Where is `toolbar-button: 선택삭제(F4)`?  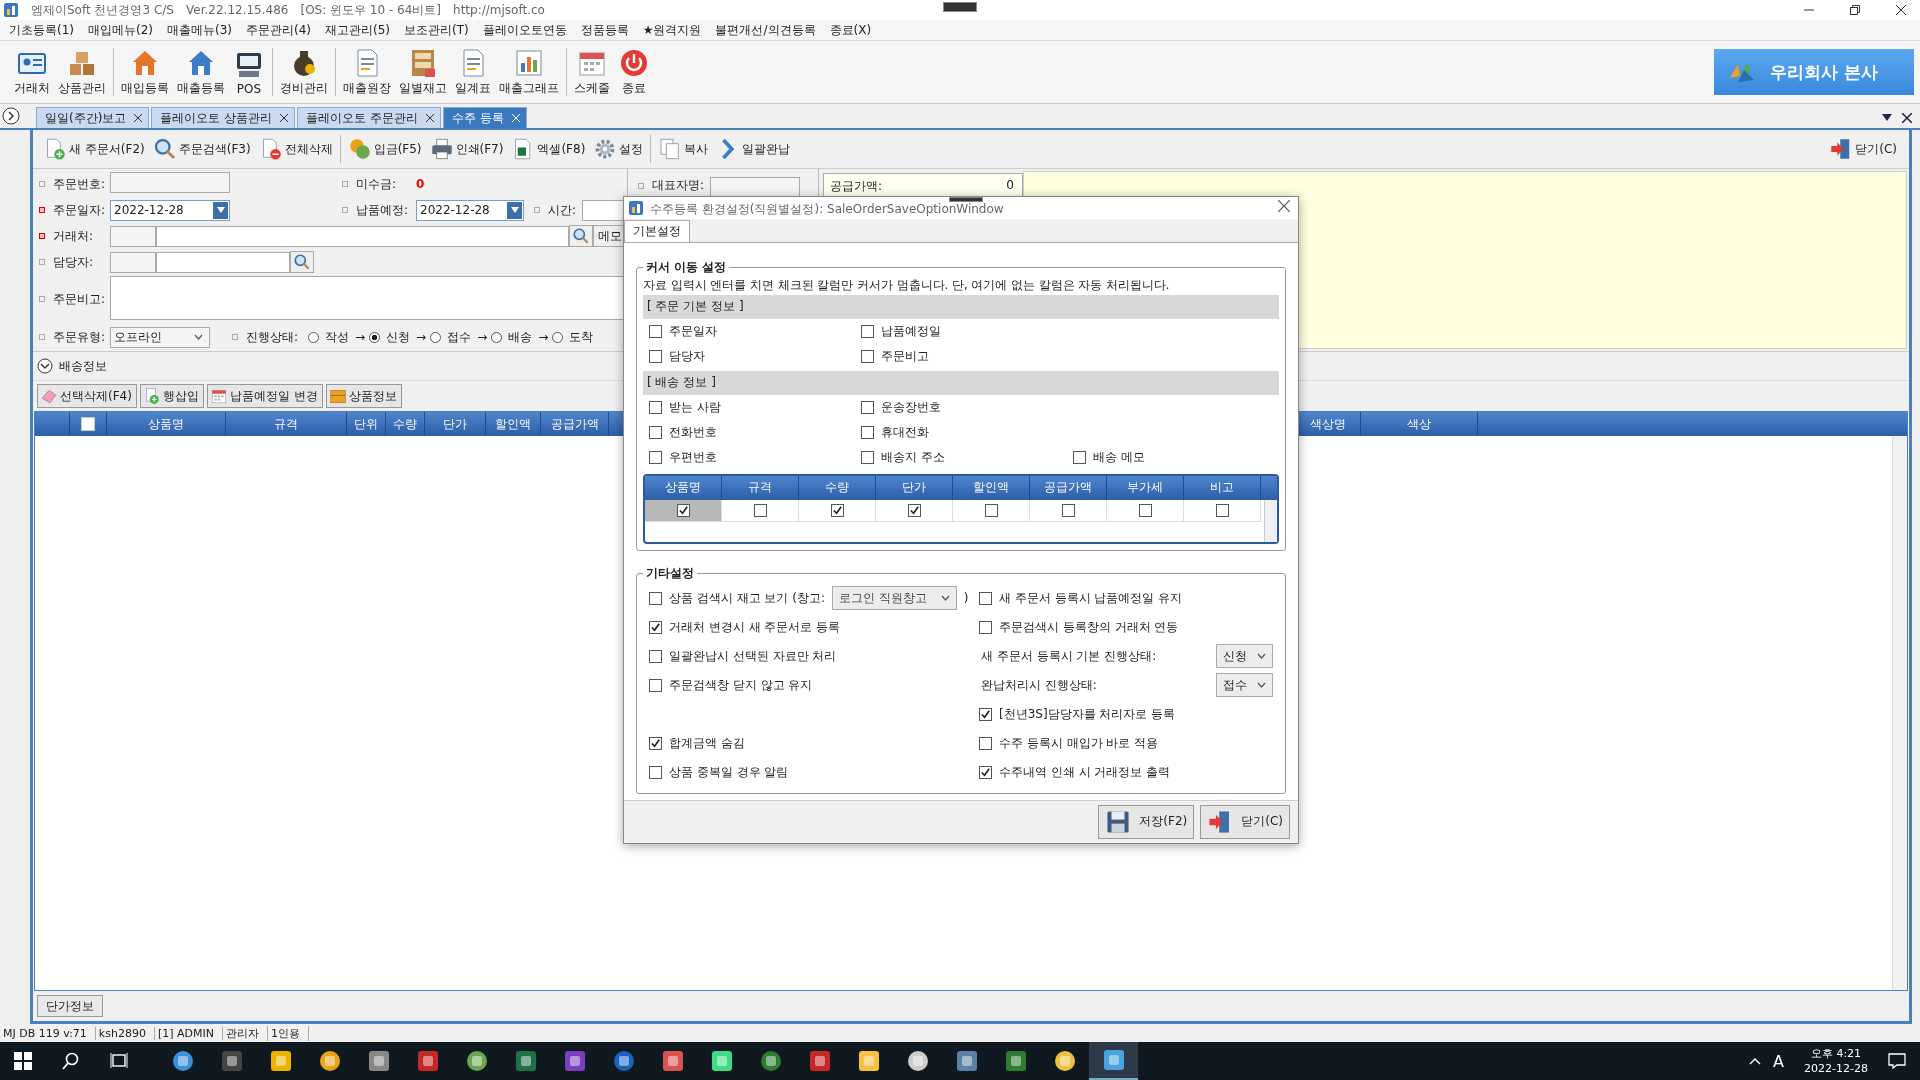 toolbar-button: 선택삭제(F4) is located at coordinates (87, 396).